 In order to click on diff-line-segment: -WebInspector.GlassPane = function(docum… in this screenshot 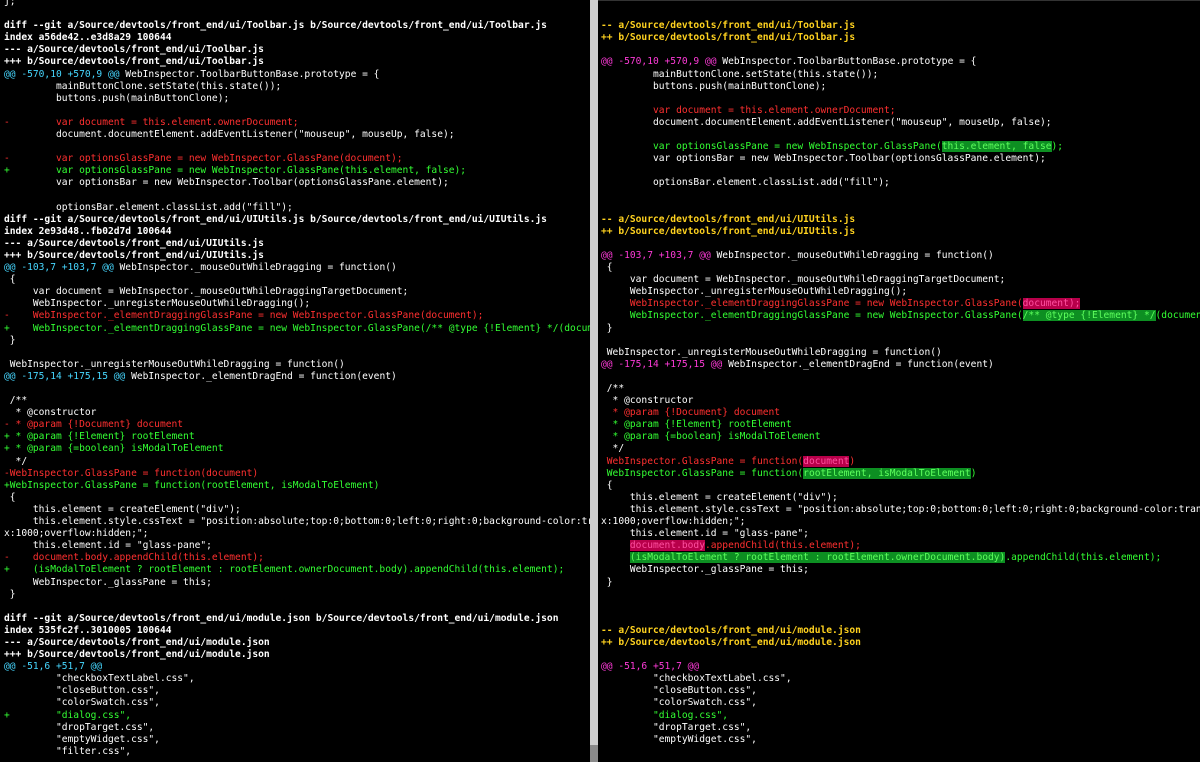, I will do `click(131, 473)`.